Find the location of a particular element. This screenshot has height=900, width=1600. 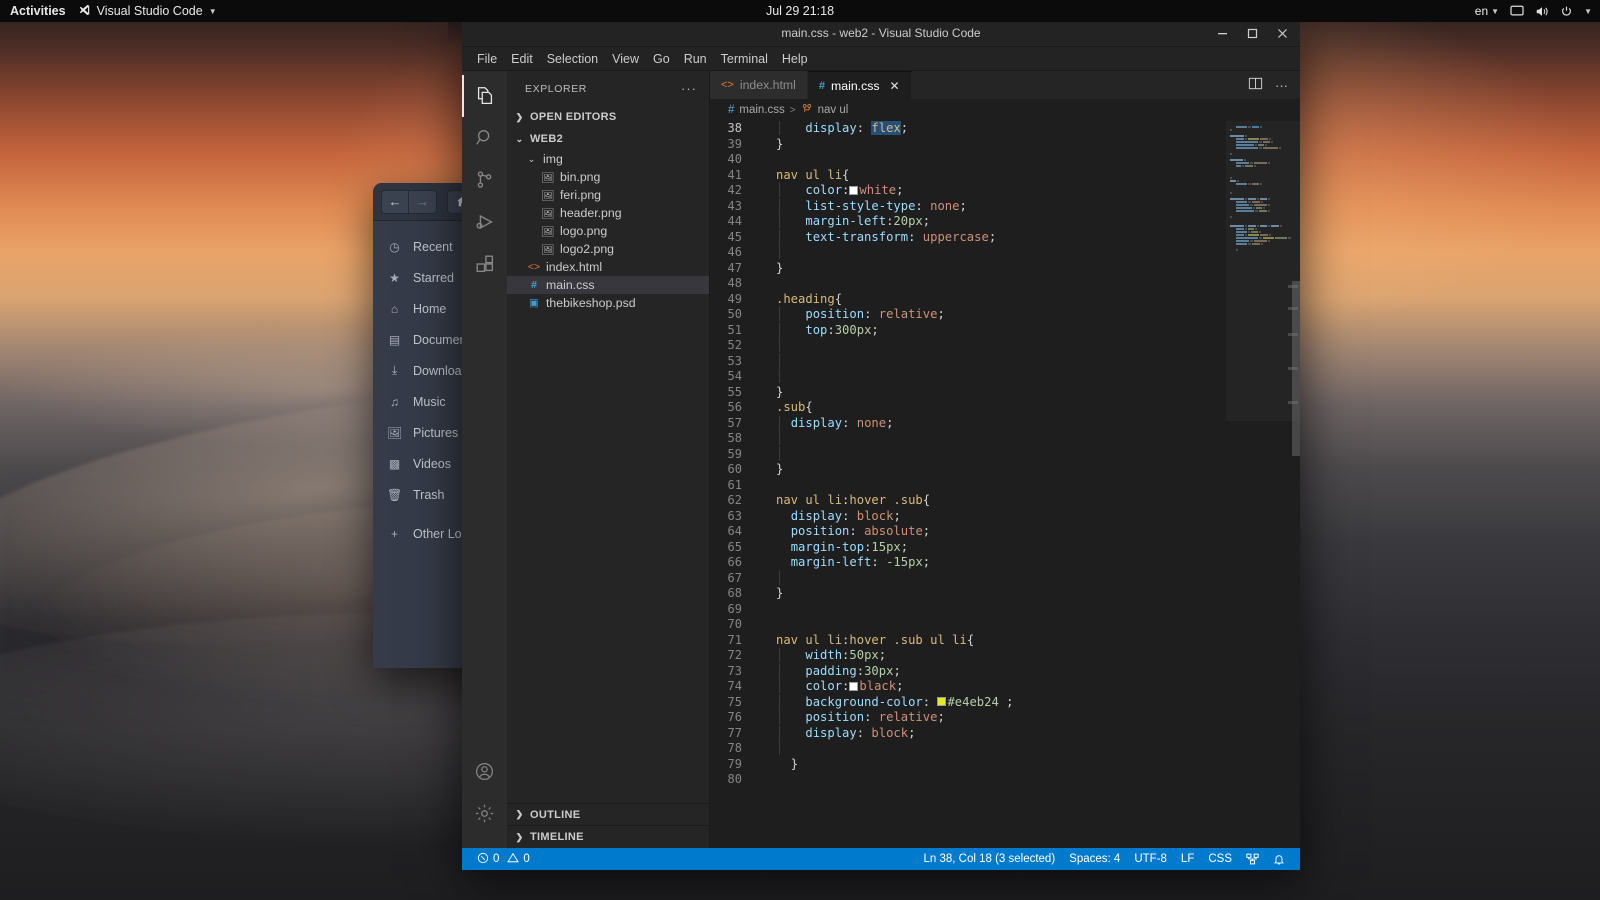

line-content: │ text-transform: uppercase; is located at coordinates (992, 238).